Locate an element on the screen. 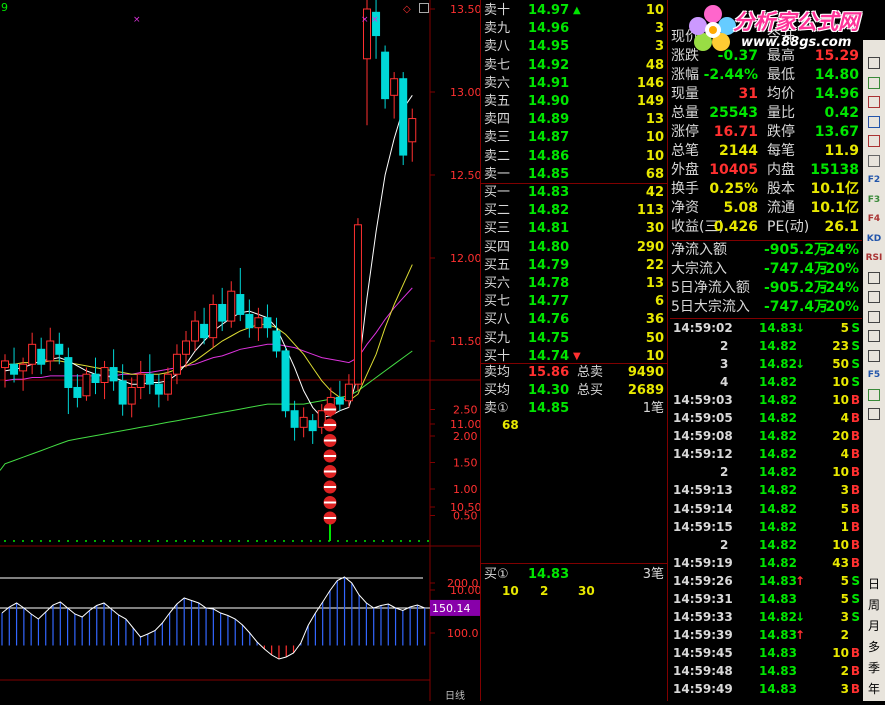 This screenshot has height=705, width=885. toolbar-kd-icon: KD is located at coordinates (874, 239).